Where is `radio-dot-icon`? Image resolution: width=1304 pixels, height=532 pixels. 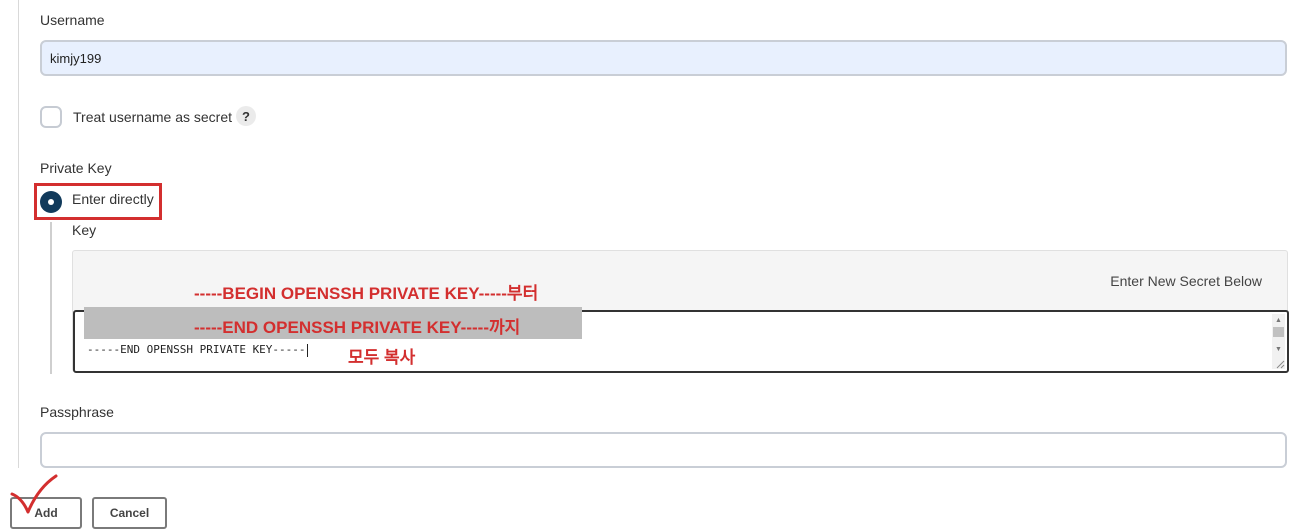 radio-dot-icon is located at coordinates (51, 202).